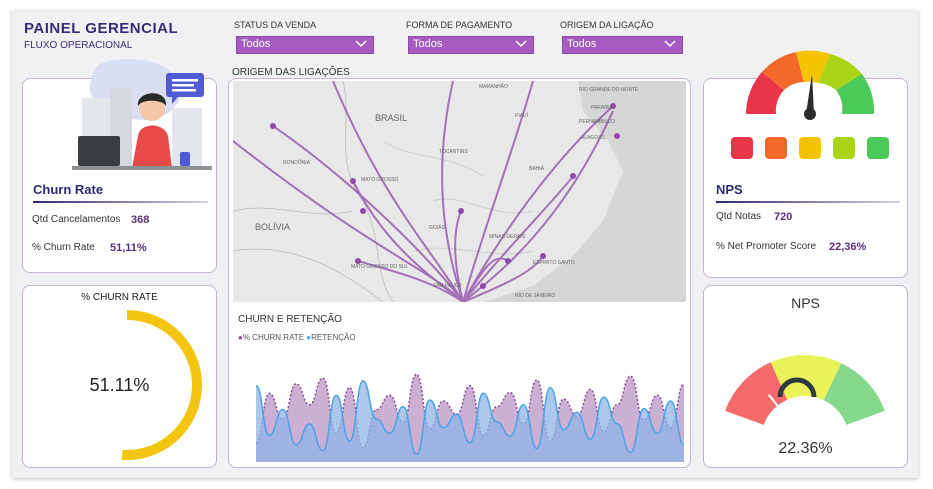  Describe the element at coordinates (447, 285) in the screenshot. I see `map-label: SÃO PAULO` at that location.